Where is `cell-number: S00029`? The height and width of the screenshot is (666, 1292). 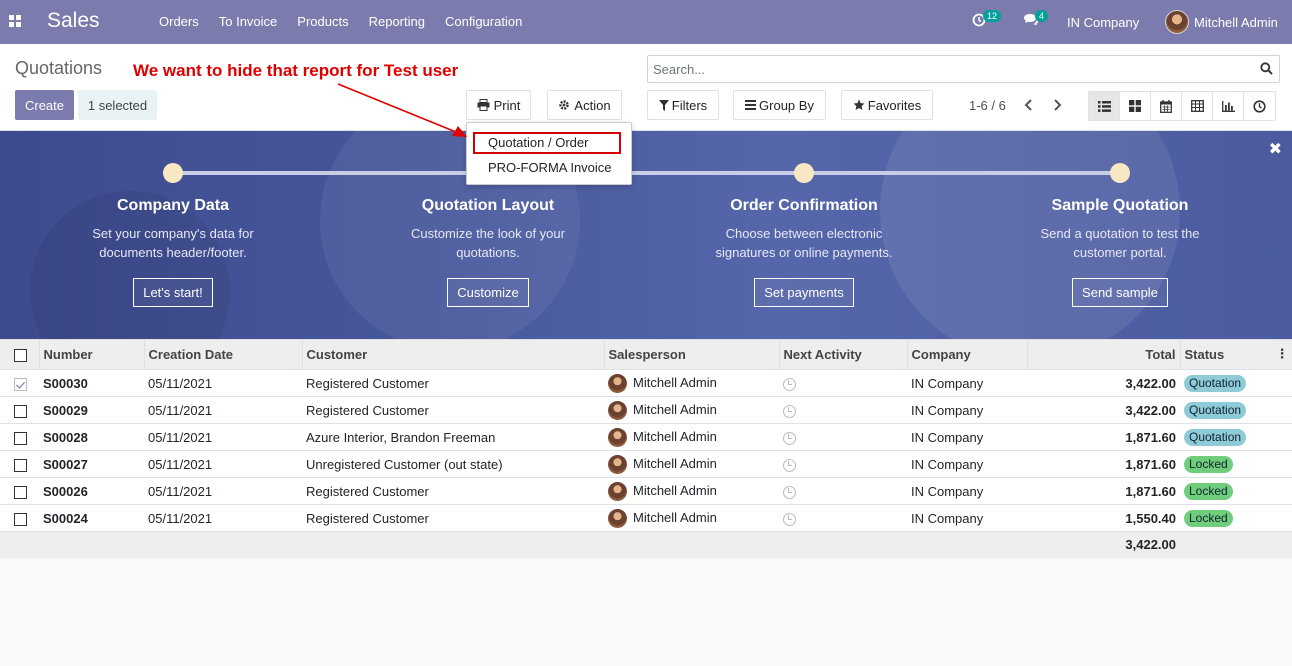 cell-number: S00029 is located at coordinates (91, 410).